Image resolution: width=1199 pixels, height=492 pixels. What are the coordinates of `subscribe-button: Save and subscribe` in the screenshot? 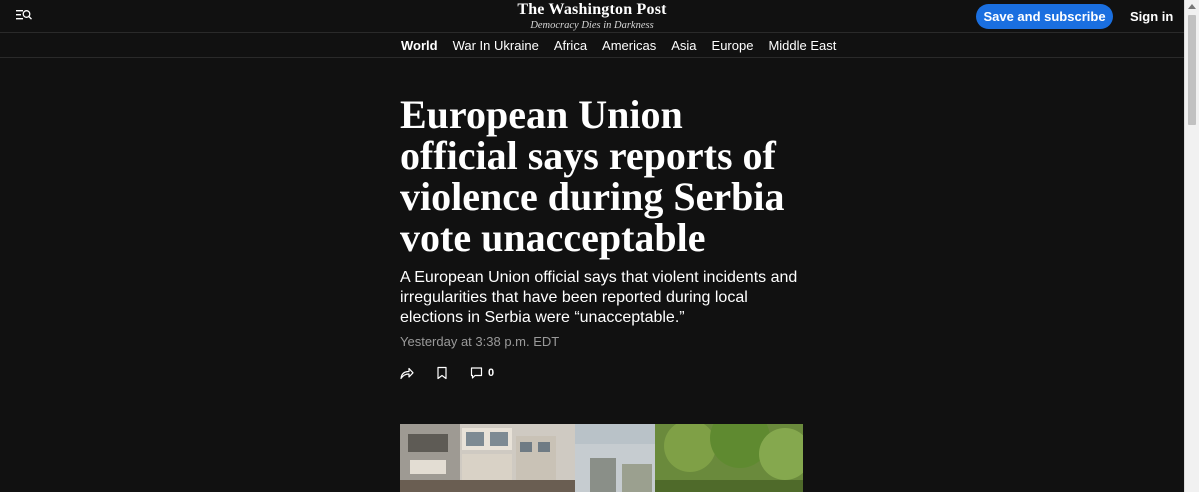 It's located at (1044, 16).